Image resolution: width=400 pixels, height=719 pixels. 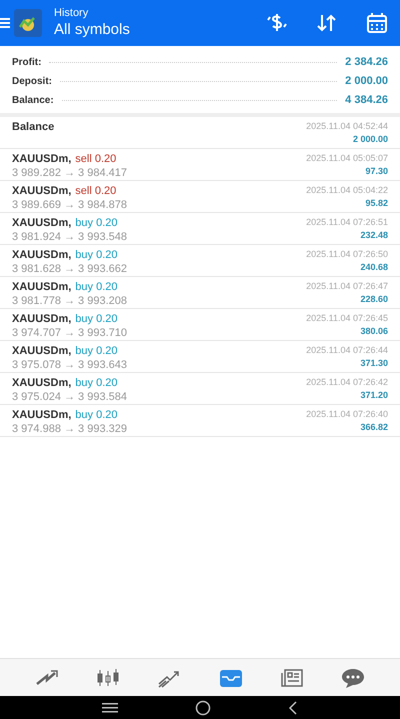 I want to click on inbox-icon, so click(x=230, y=678).